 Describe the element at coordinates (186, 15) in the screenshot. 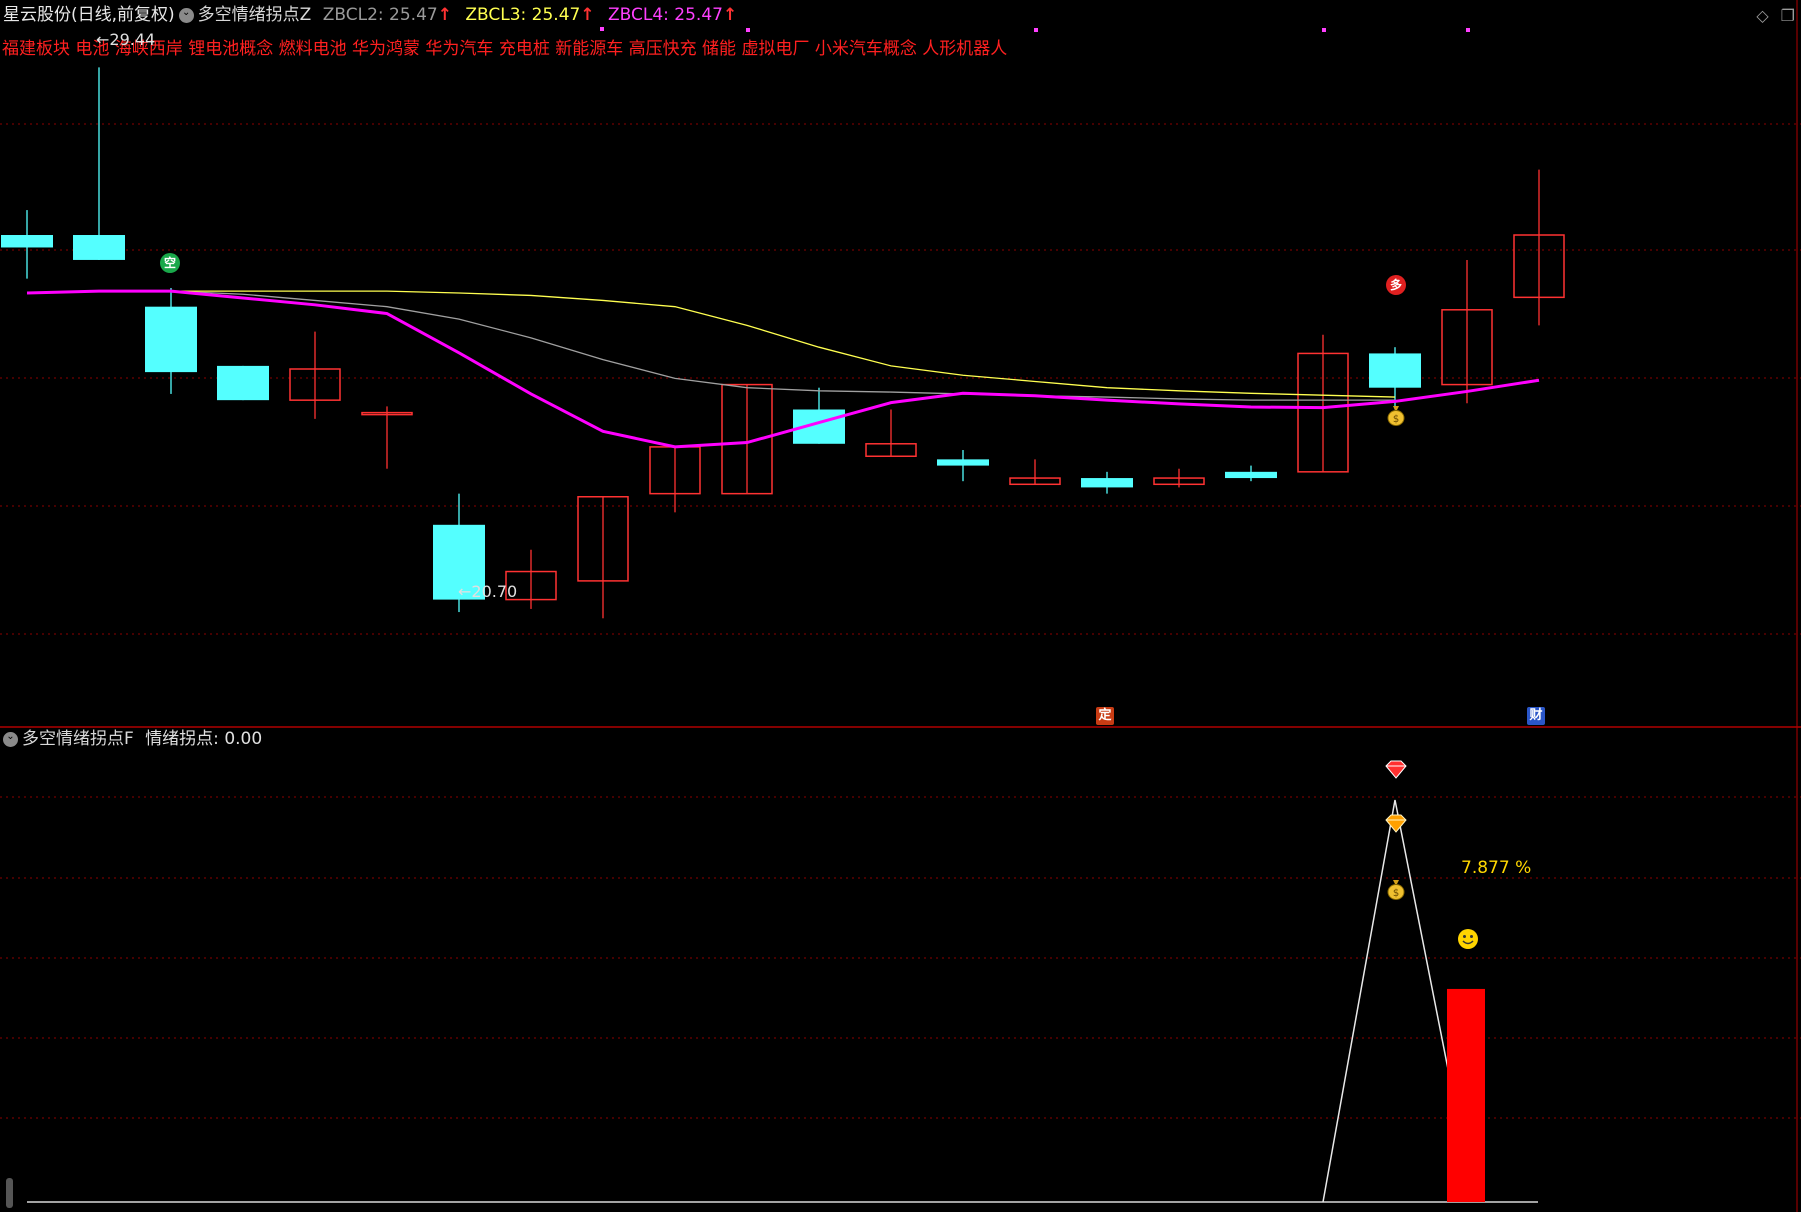

I see `indicator-menu-icon` at that location.